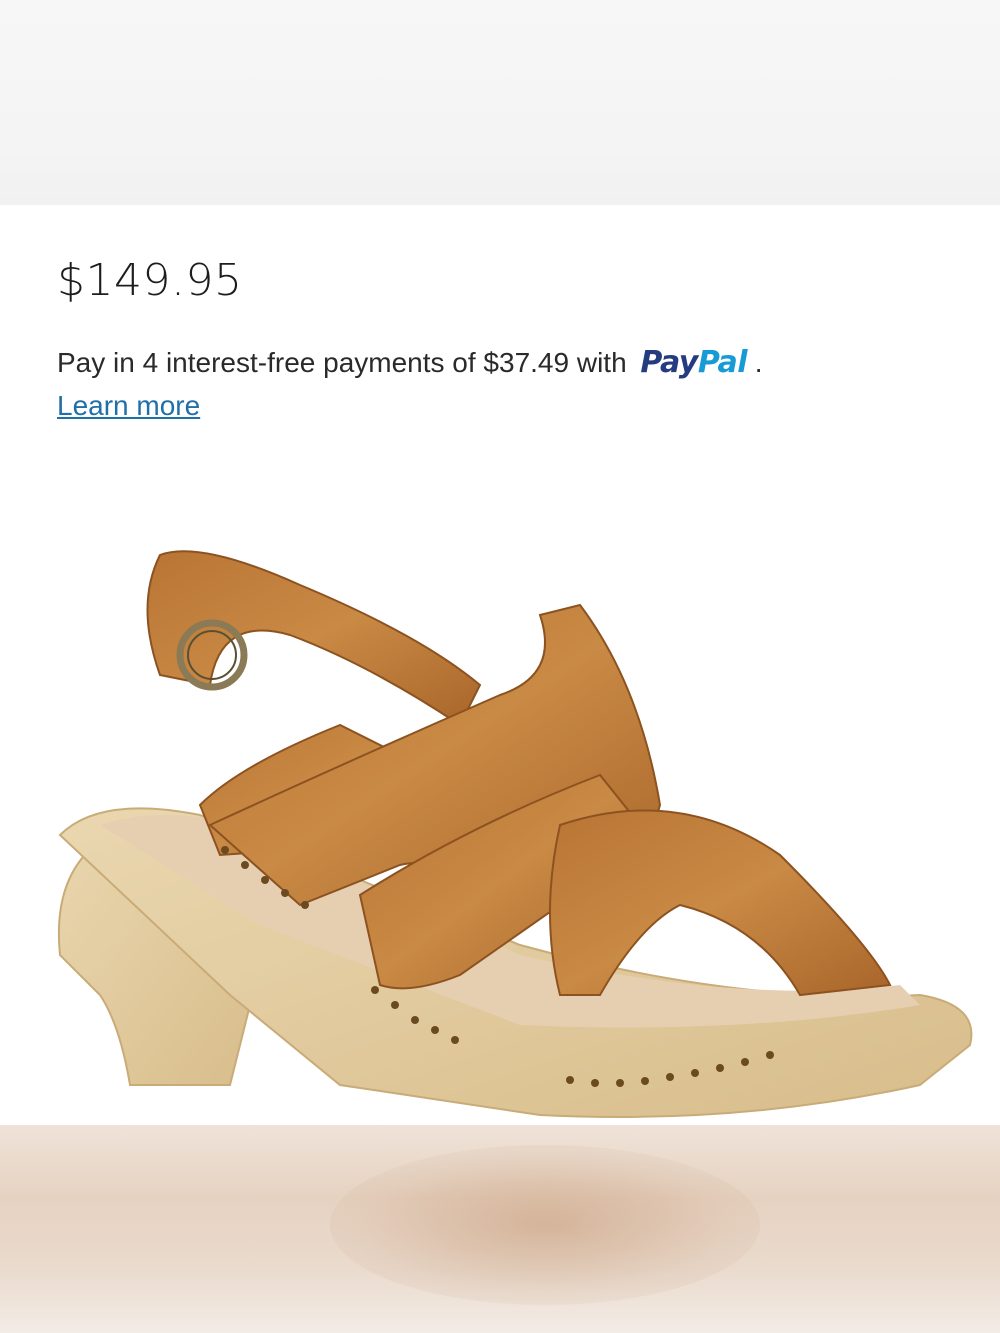  I want to click on paypal-logo-icon: PayPal, so click(693, 362).